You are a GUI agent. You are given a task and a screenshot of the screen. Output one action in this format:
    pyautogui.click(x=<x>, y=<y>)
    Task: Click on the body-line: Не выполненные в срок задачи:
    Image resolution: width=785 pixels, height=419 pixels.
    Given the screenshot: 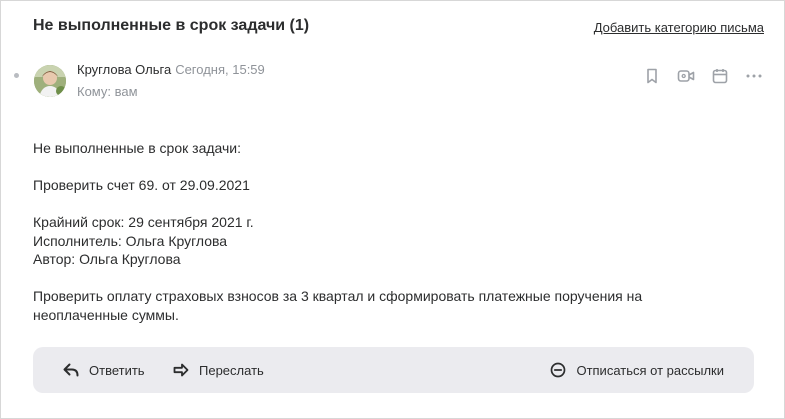 What is the action you would take?
    pyautogui.click(x=137, y=148)
    